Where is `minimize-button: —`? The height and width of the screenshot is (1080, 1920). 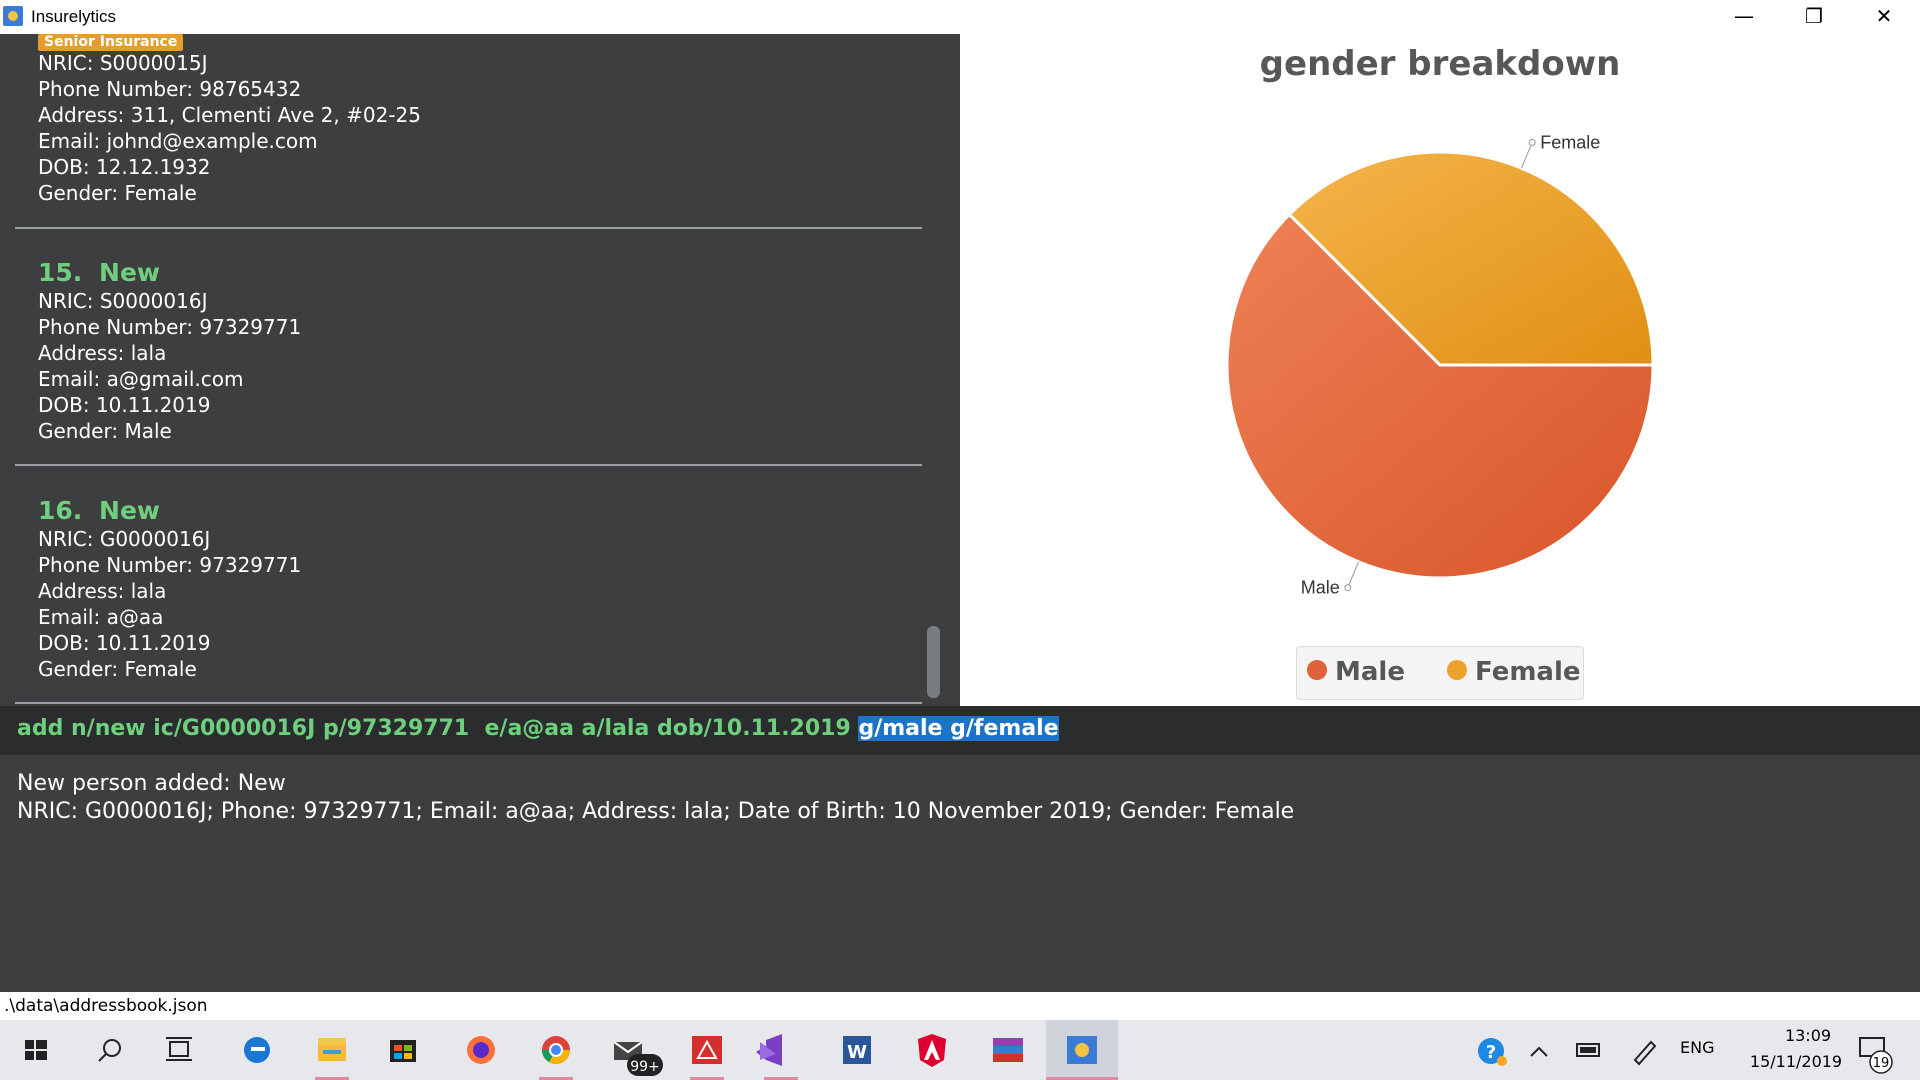
minimize-button: — is located at coordinates (1744, 17).